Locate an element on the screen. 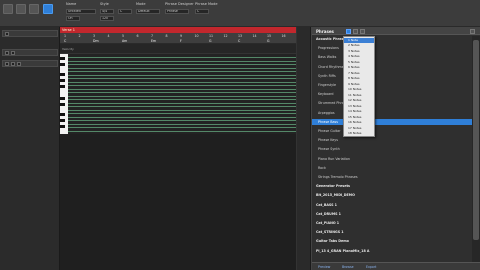 The height and width of the screenshot is (270, 480). record-button is located at coordinates (19, 64).